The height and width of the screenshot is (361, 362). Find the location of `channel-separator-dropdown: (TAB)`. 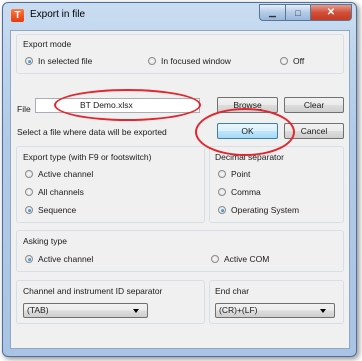

channel-separator-dropdown: (TAB) is located at coordinates (85, 310).